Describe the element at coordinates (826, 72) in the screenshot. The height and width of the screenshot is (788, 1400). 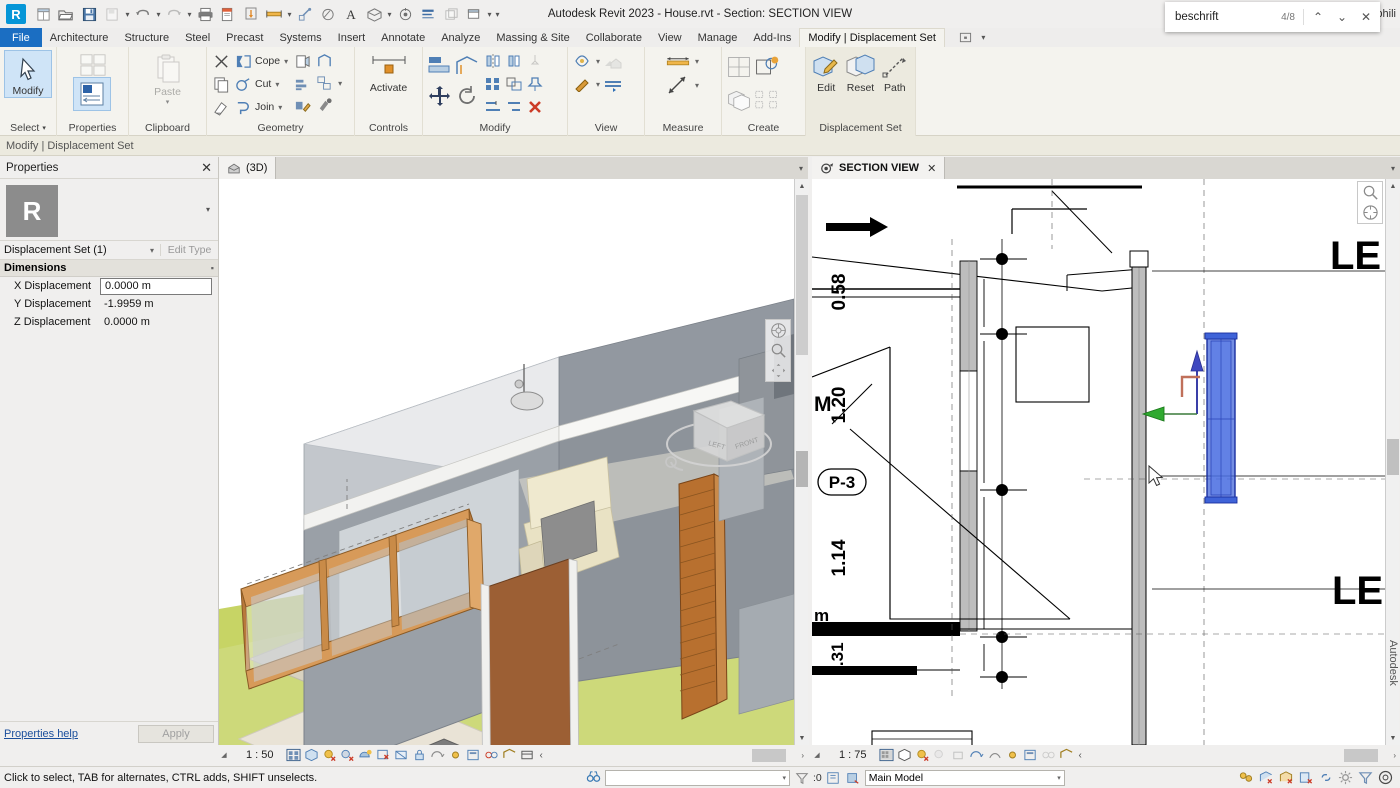
I see `edit-displacement-button: Edit` at that location.